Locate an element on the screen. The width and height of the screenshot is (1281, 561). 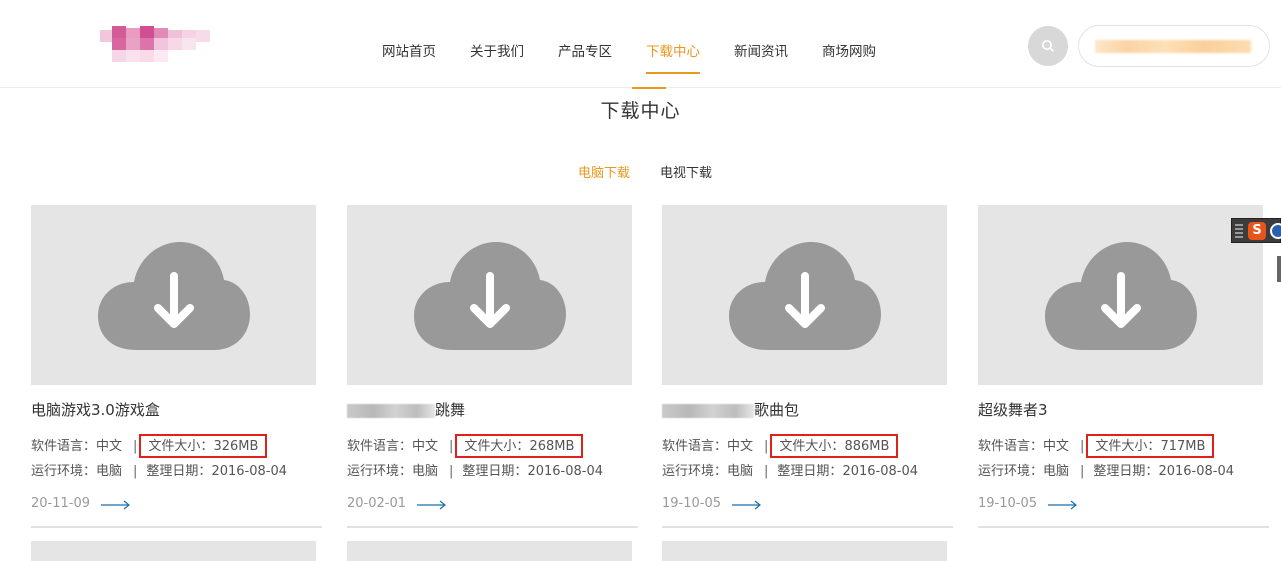
meta-row-1: 软件语言：中文 | 文件大小：886MB is located at coordinates (780, 446).